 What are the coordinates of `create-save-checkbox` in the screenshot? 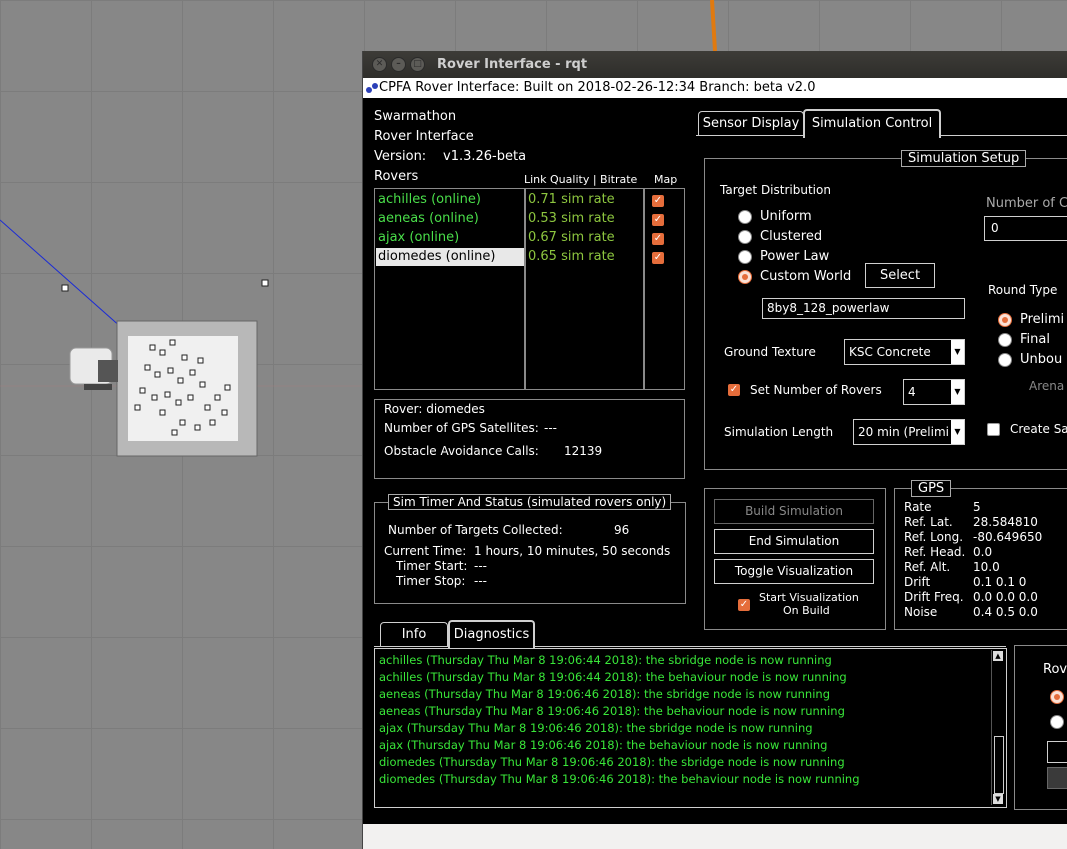 It's located at (993, 429).